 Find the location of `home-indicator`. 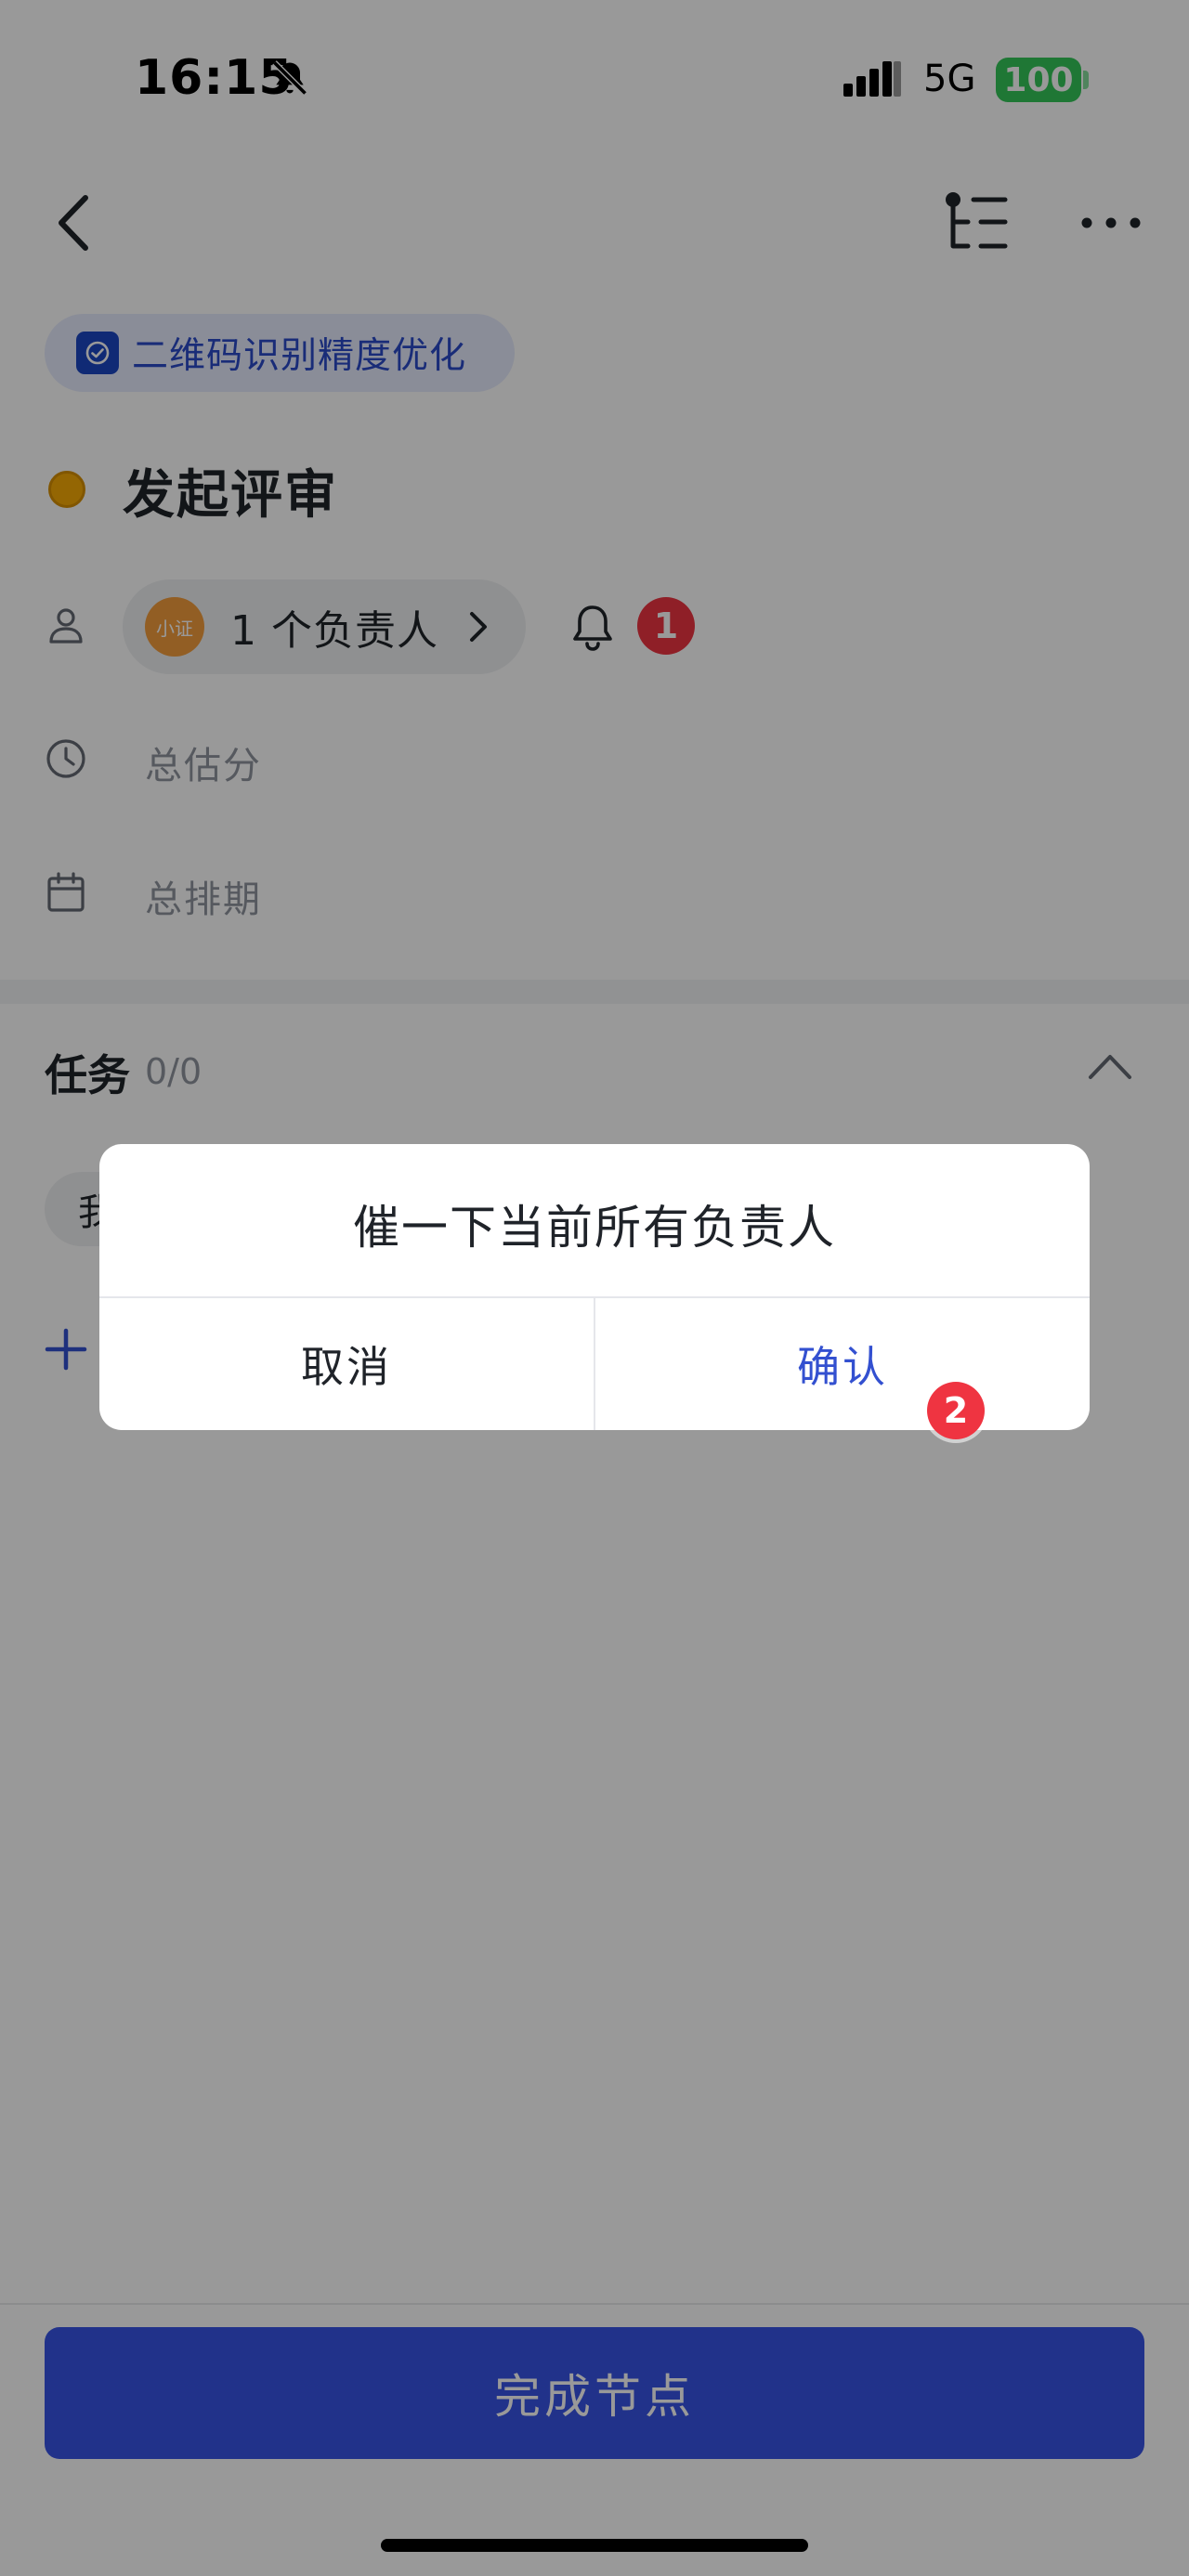

home-indicator is located at coordinates (594, 2545).